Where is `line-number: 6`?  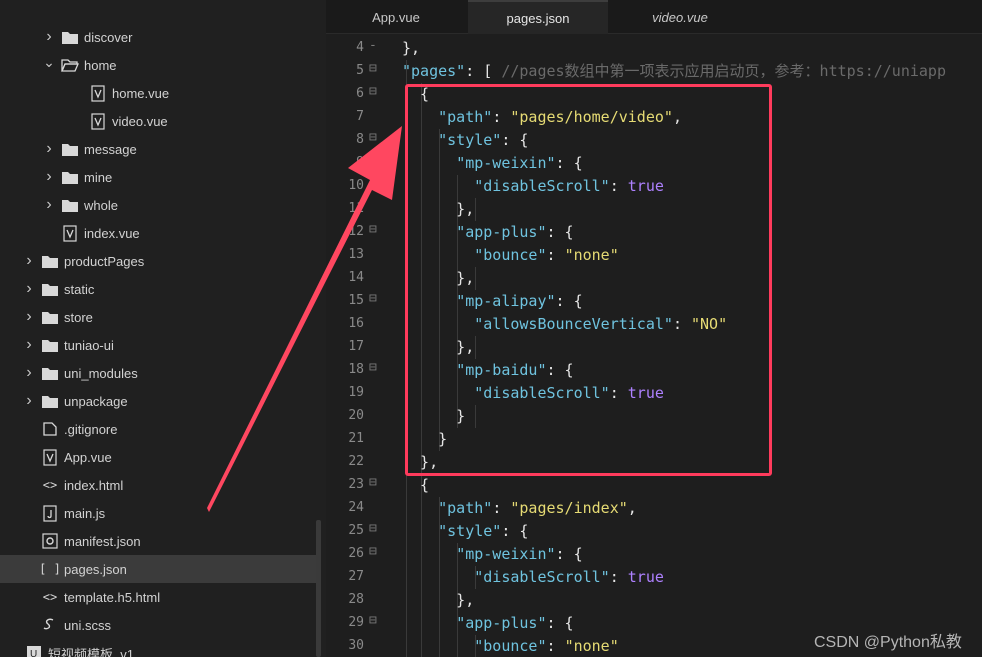
line-number: 6 is located at coordinates (360, 93).